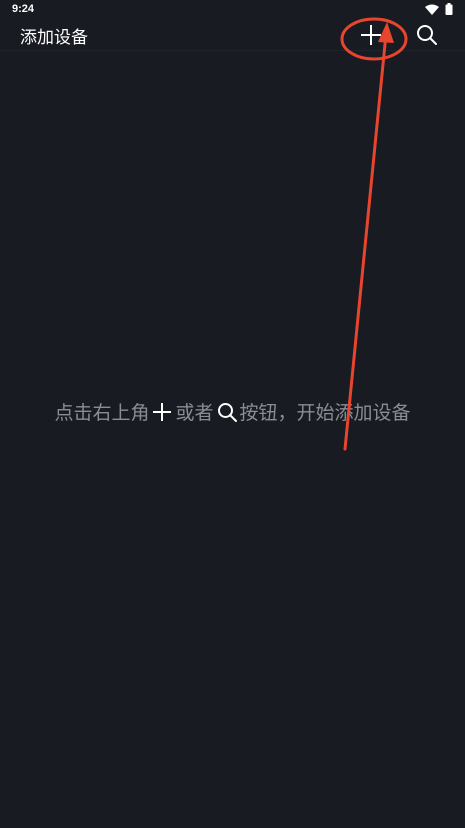  What do you see at coordinates (54, 38) in the screenshot?
I see `page-title: 添加设备` at bounding box center [54, 38].